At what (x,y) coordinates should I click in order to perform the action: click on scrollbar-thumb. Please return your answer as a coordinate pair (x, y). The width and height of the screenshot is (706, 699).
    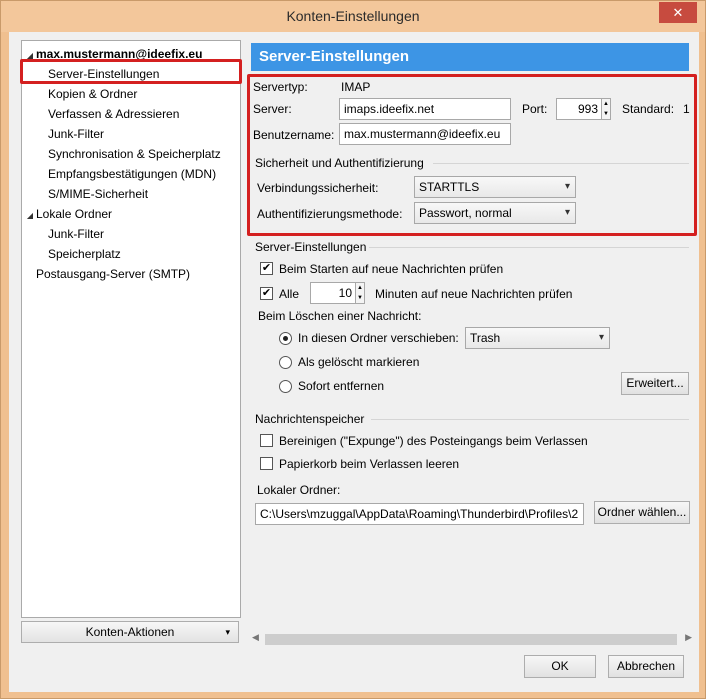
    Looking at the image, I should click on (471, 639).